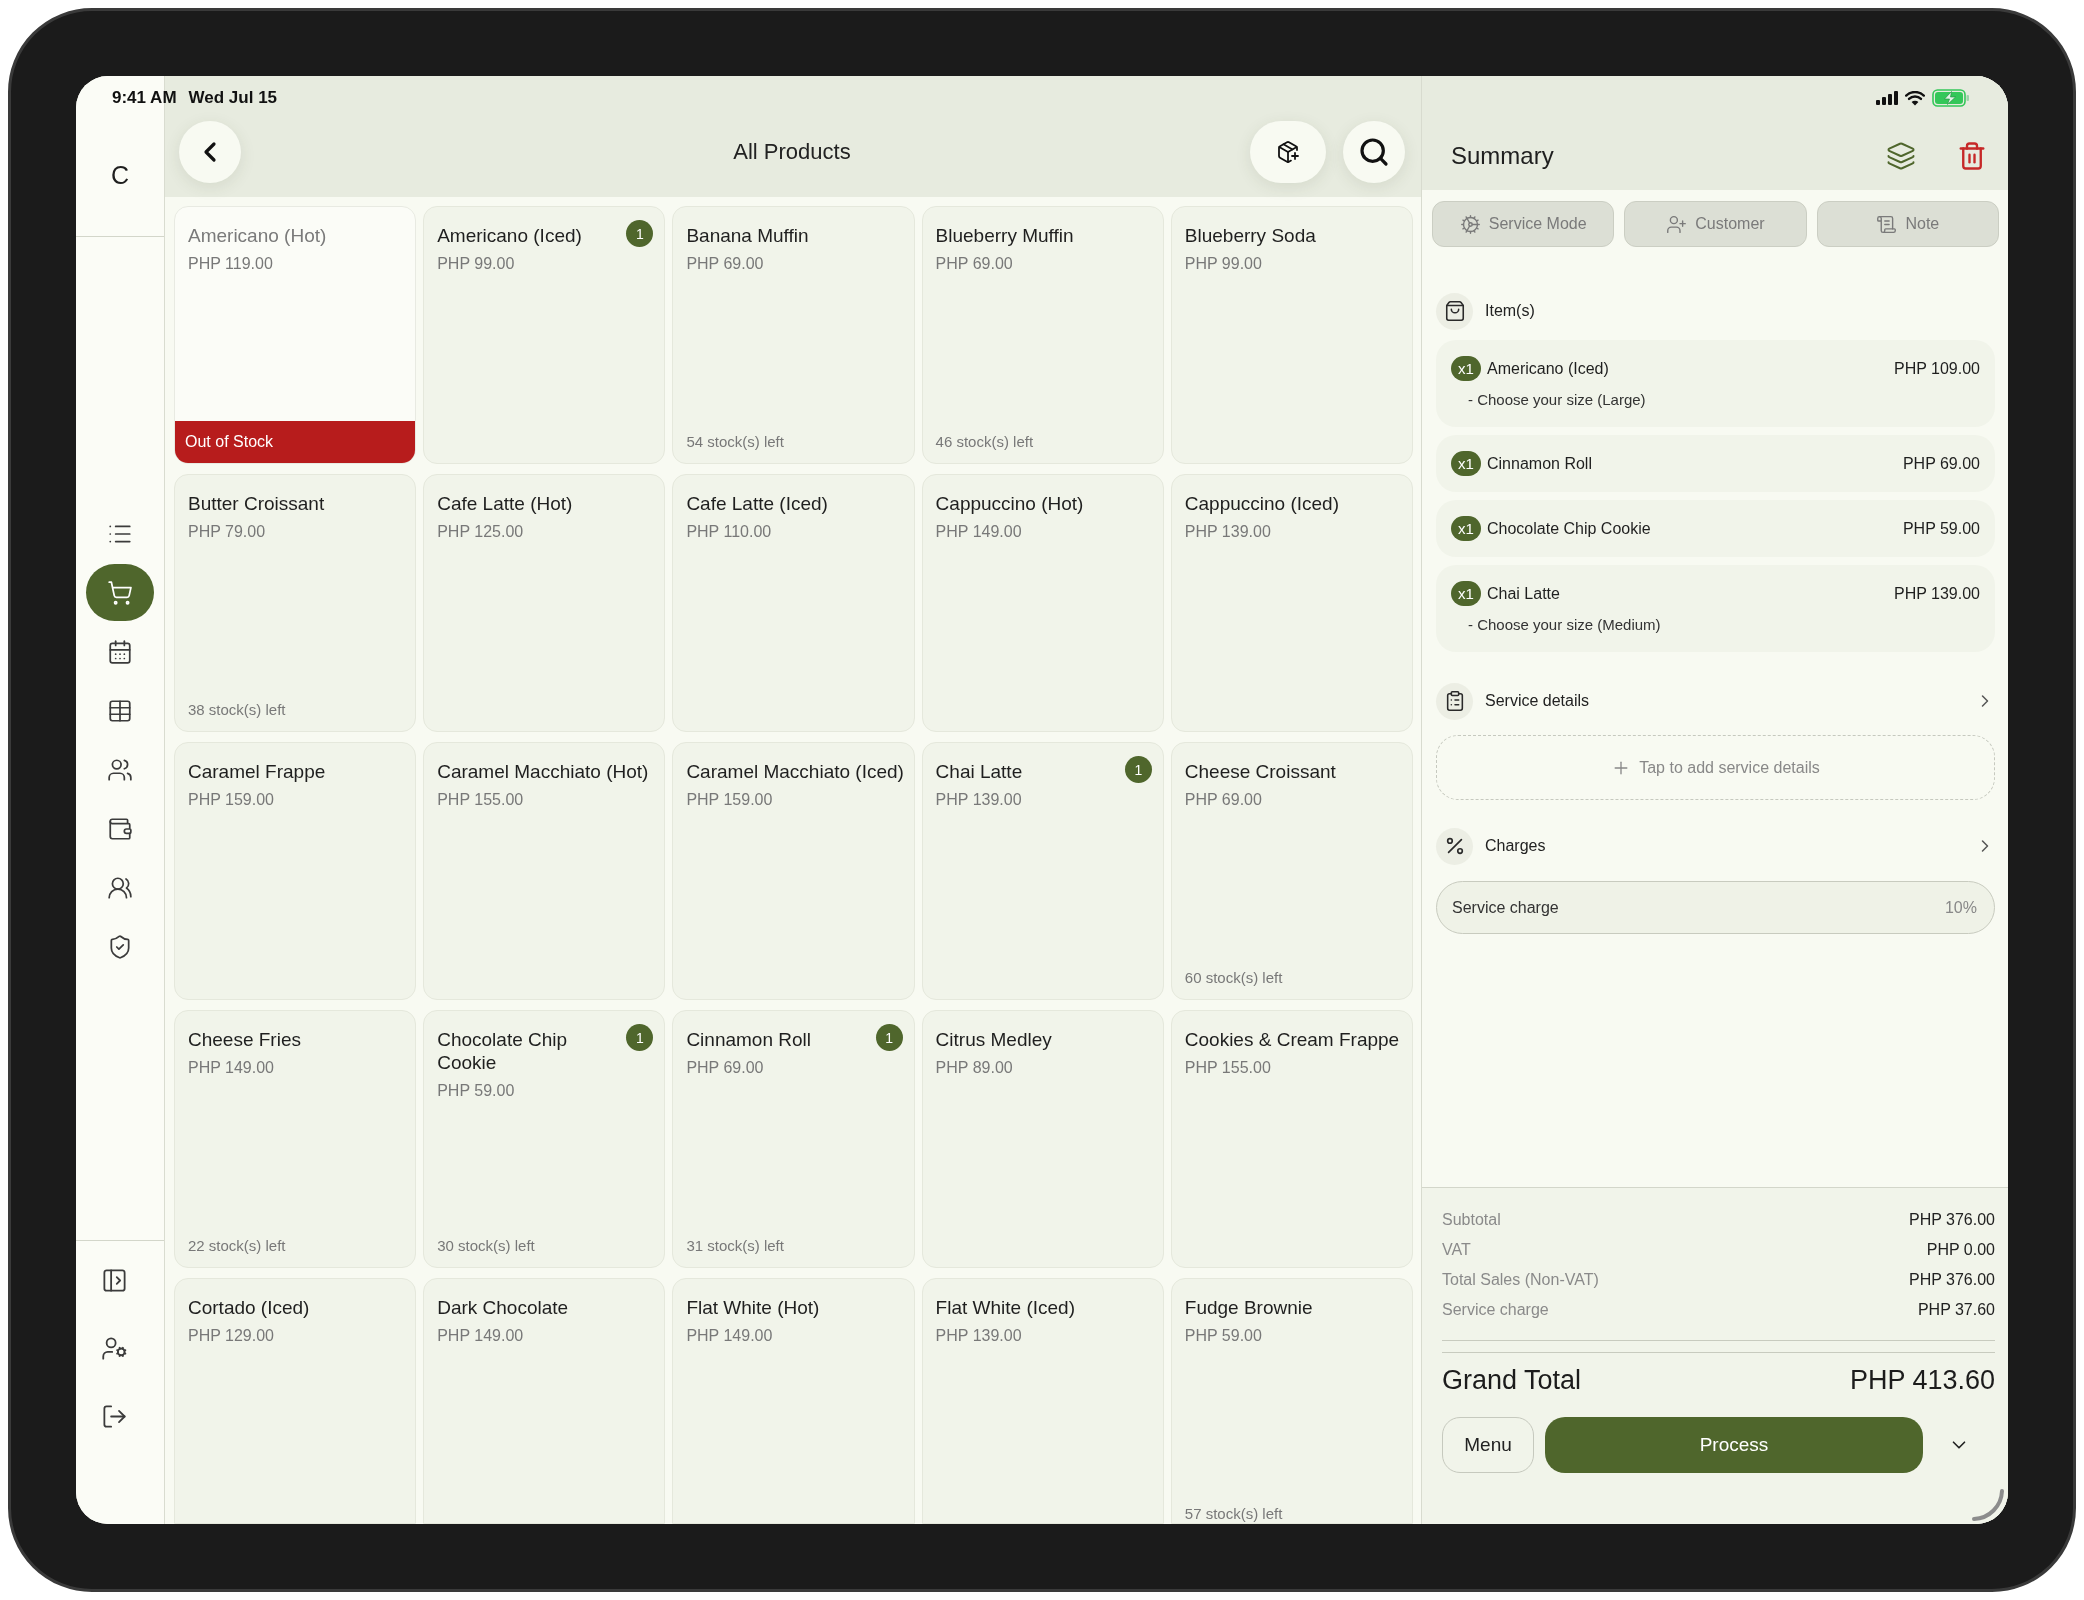 The height and width of the screenshot is (1600, 2084). Describe the element at coordinates (1260, 771) in the screenshot. I see `product-name: Cheese Croissant` at that location.